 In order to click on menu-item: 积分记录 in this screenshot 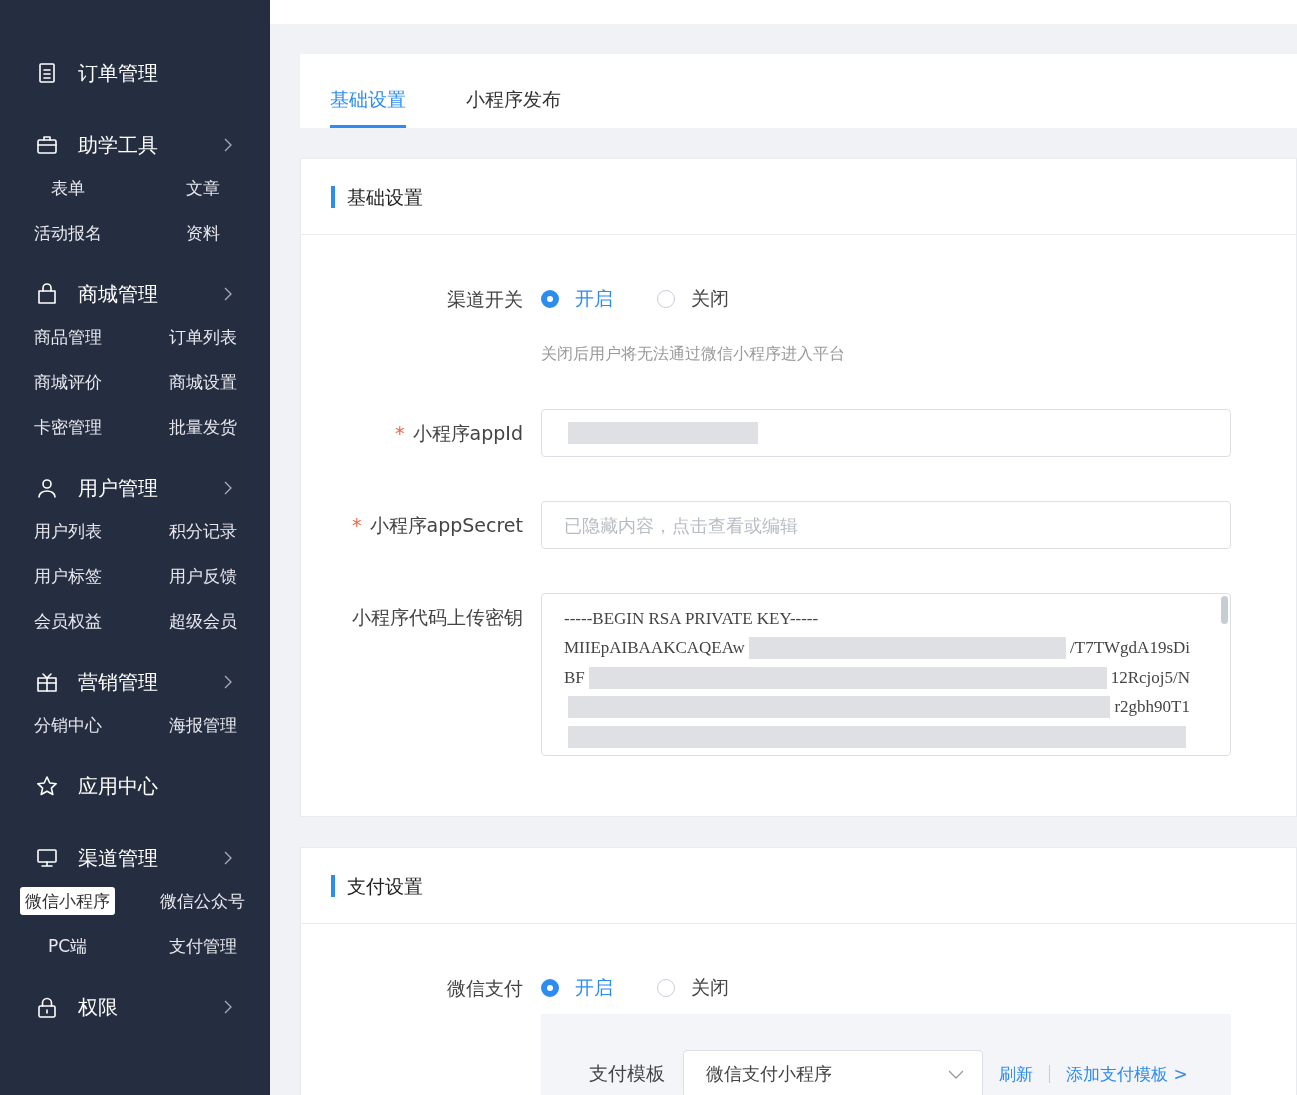, I will do `click(202, 531)`.